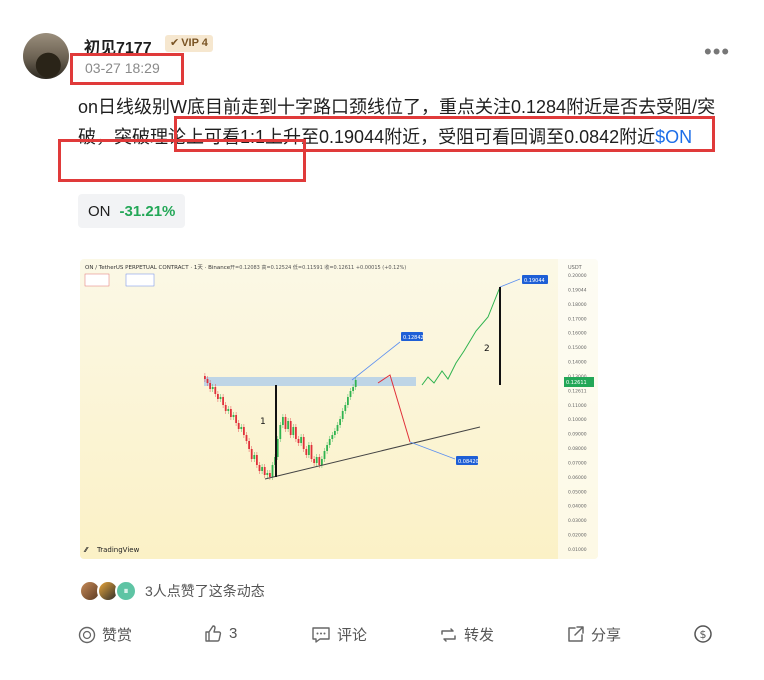  Describe the element at coordinates (352, 635) in the screenshot. I see `comment-label: 评论` at that location.